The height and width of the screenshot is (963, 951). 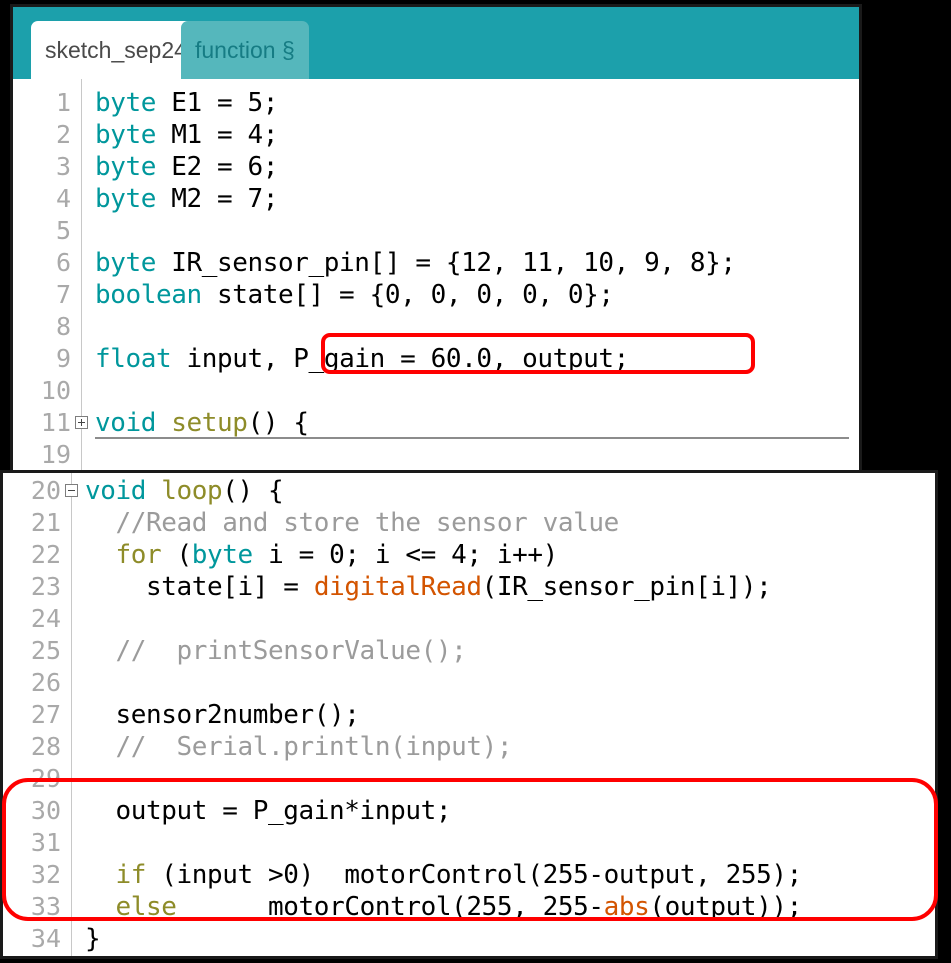 What do you see at coordinates (405, 555) in the screenshot?
I see `code-token: i = 0; i <= 4; i++)` at bounding box center [405, 555].